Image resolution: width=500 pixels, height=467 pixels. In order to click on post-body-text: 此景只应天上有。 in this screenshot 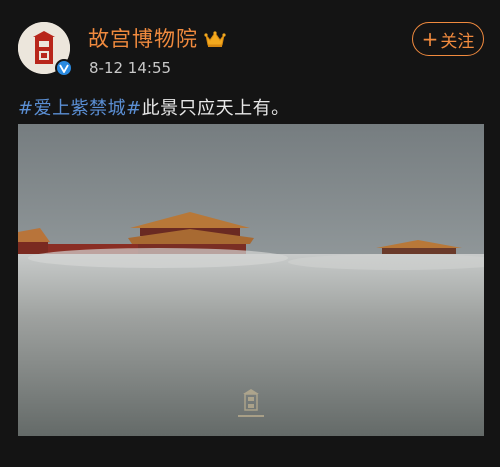, I will do `click(215, 108)`.